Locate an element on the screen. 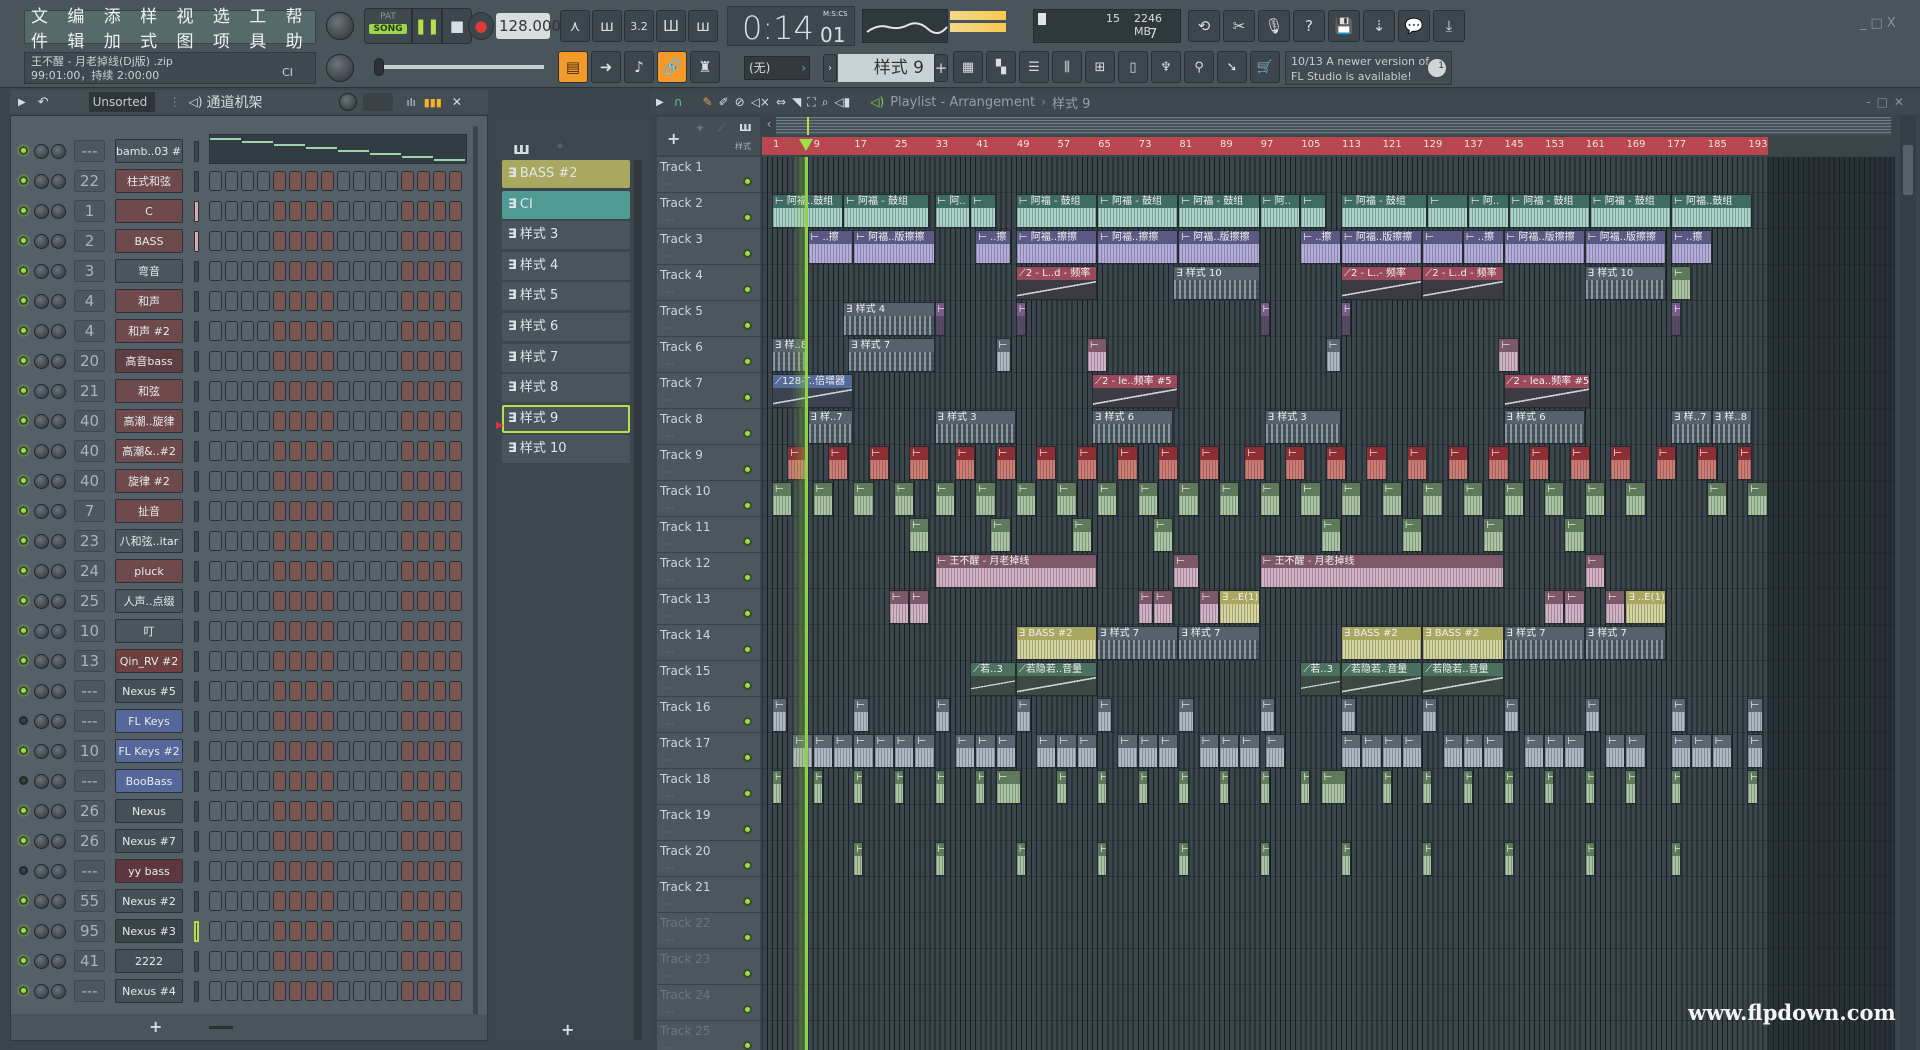 Image resolution: width=1920 pixels, height=1050 pixels. wait-input-button: ш is located at coordinates (607, 26).